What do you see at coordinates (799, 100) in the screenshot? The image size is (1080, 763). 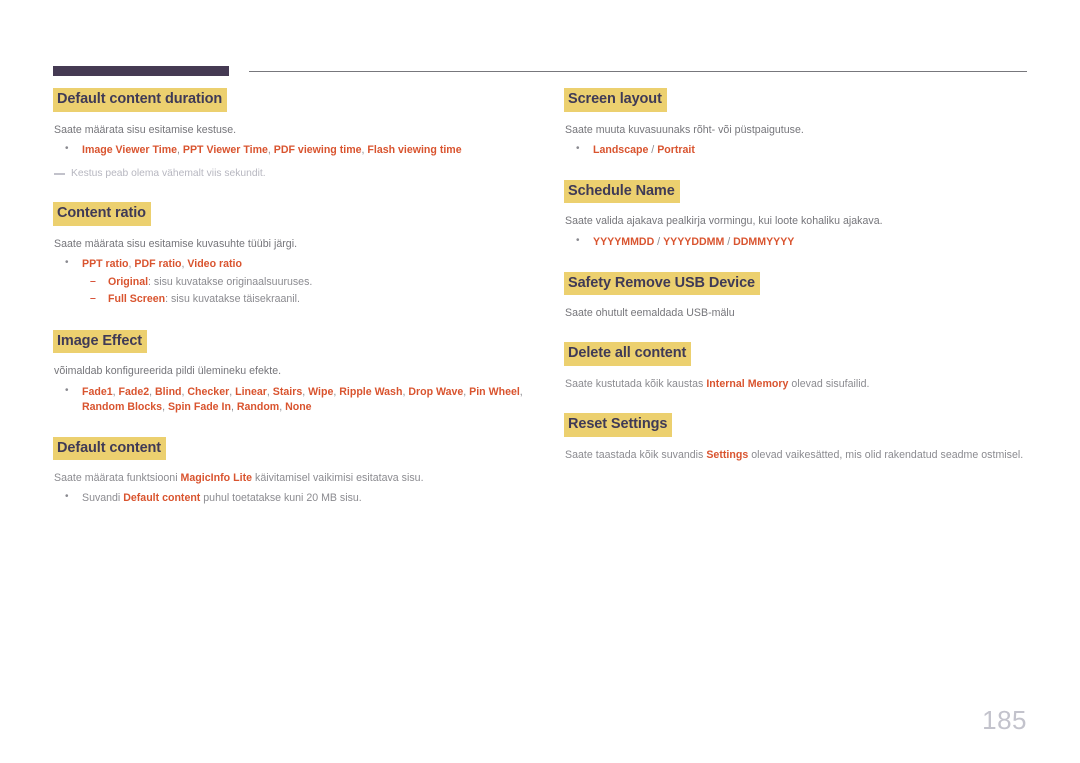 I see `section-heading: Screen layout` at bounding box center [799, 100].